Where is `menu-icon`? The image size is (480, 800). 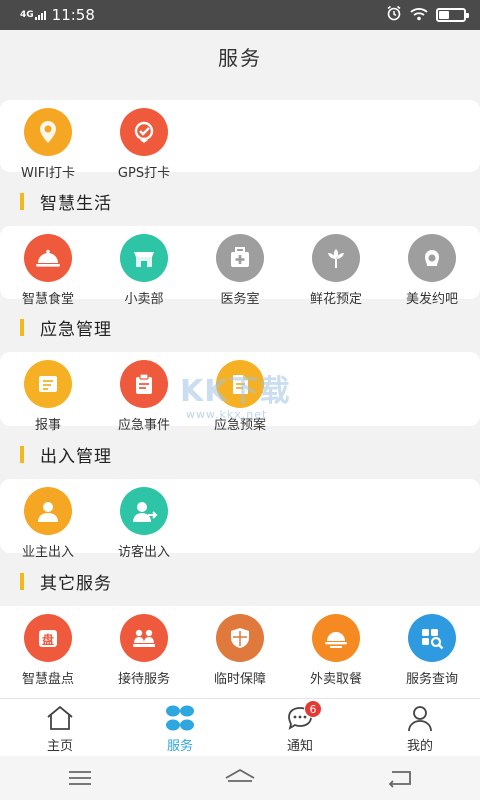 menu-icon is located at coordinates (80, 778).